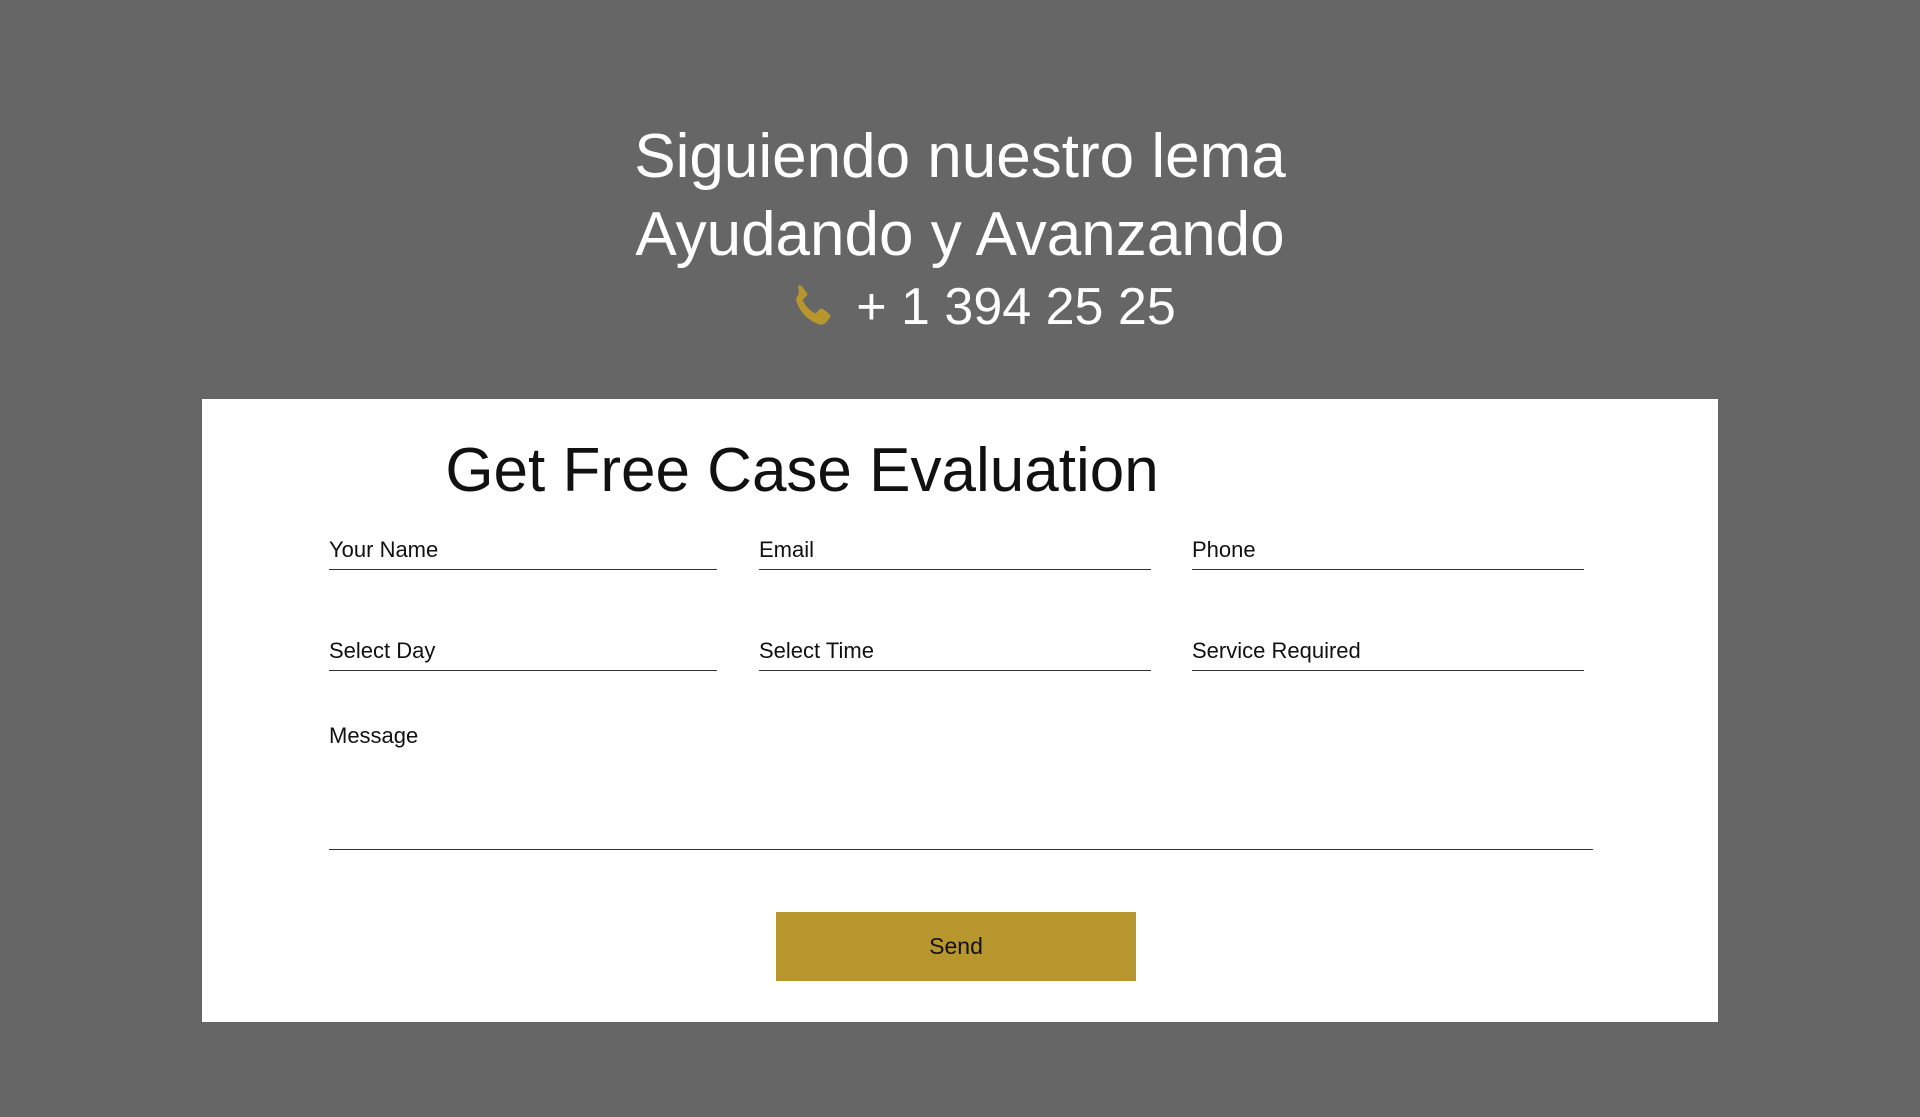 The image size is (1920, 1117). I want to click on name-field, so click(523, 547).